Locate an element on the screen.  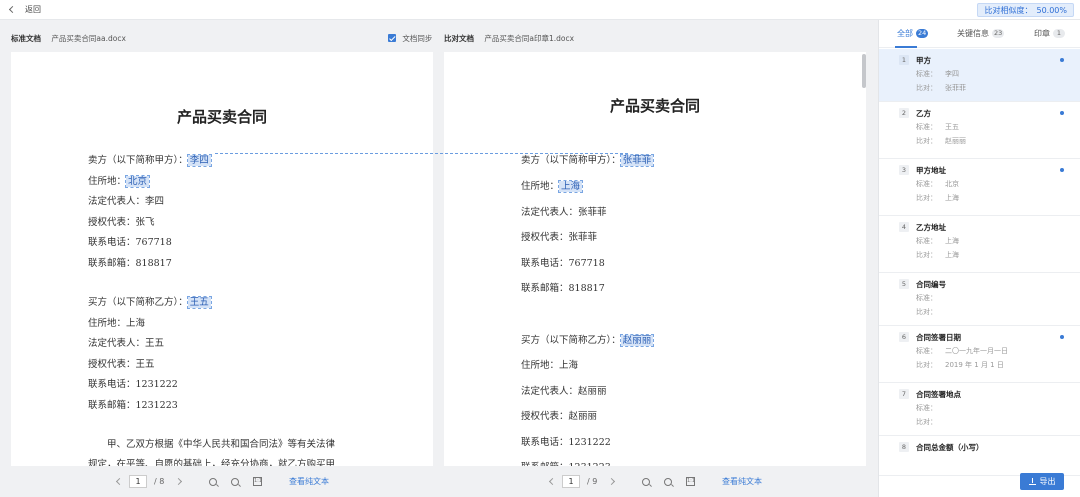
diff-item: 2 乙方 标准： 王五 比对： 赵丽丽 is located at coordinates (979, 130).